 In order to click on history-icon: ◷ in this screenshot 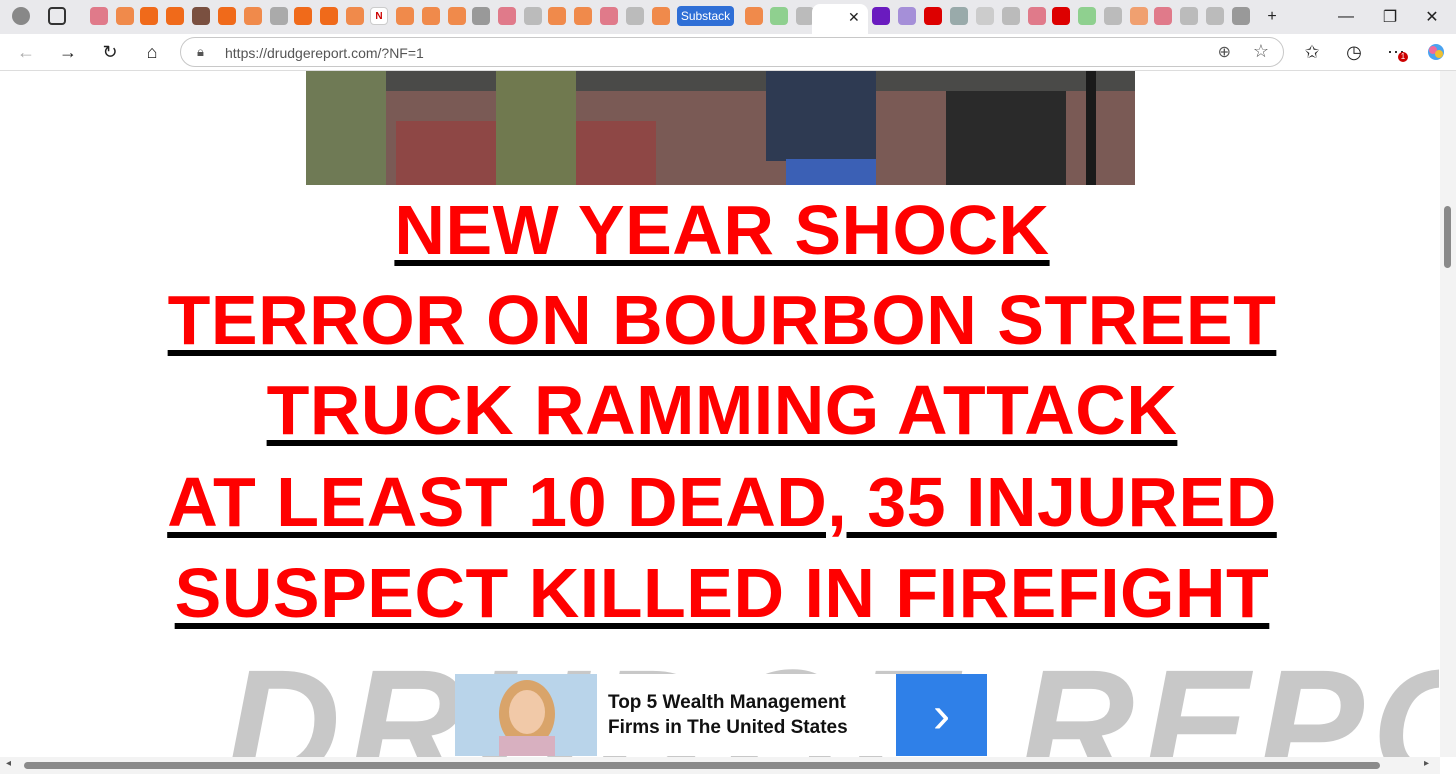, I will do `click(1354, 52)`.